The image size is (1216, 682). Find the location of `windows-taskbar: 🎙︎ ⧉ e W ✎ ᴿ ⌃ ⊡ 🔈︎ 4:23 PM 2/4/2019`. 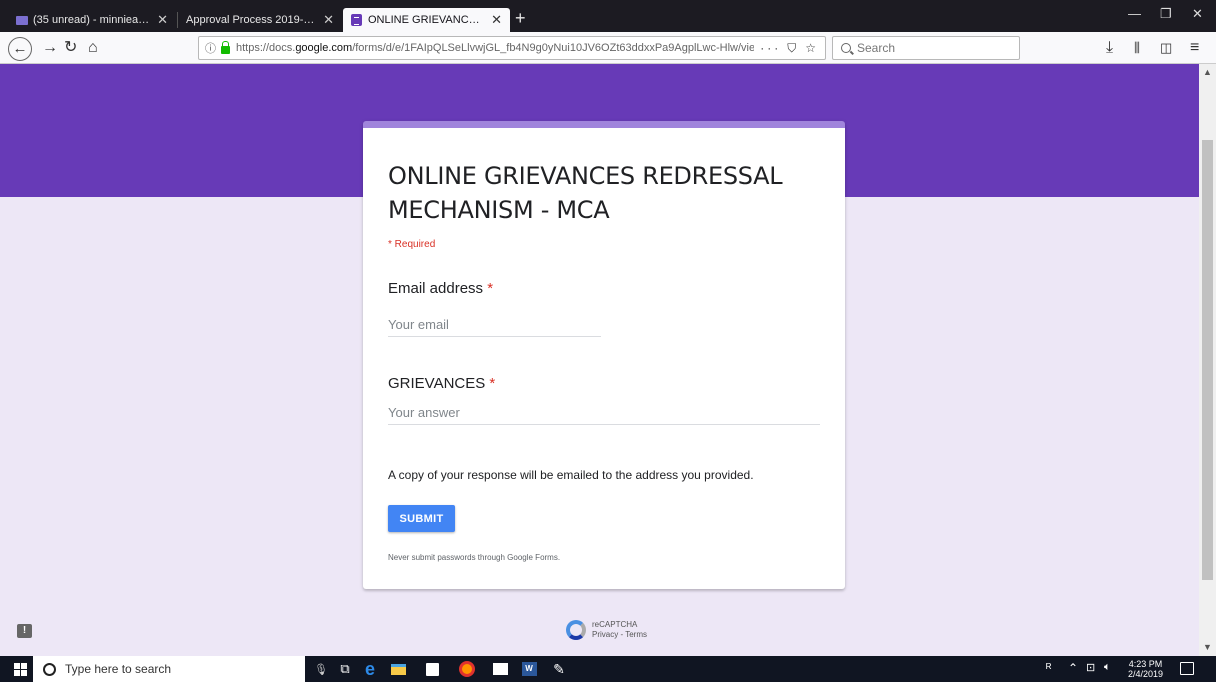

windows-taskbar: 🎙︎ ⧉ e W ✎ ᴿ ⌃ ⊡ 🔈︎ 4:23 PM 2/4/2019 is located at coordinates (608, 669).